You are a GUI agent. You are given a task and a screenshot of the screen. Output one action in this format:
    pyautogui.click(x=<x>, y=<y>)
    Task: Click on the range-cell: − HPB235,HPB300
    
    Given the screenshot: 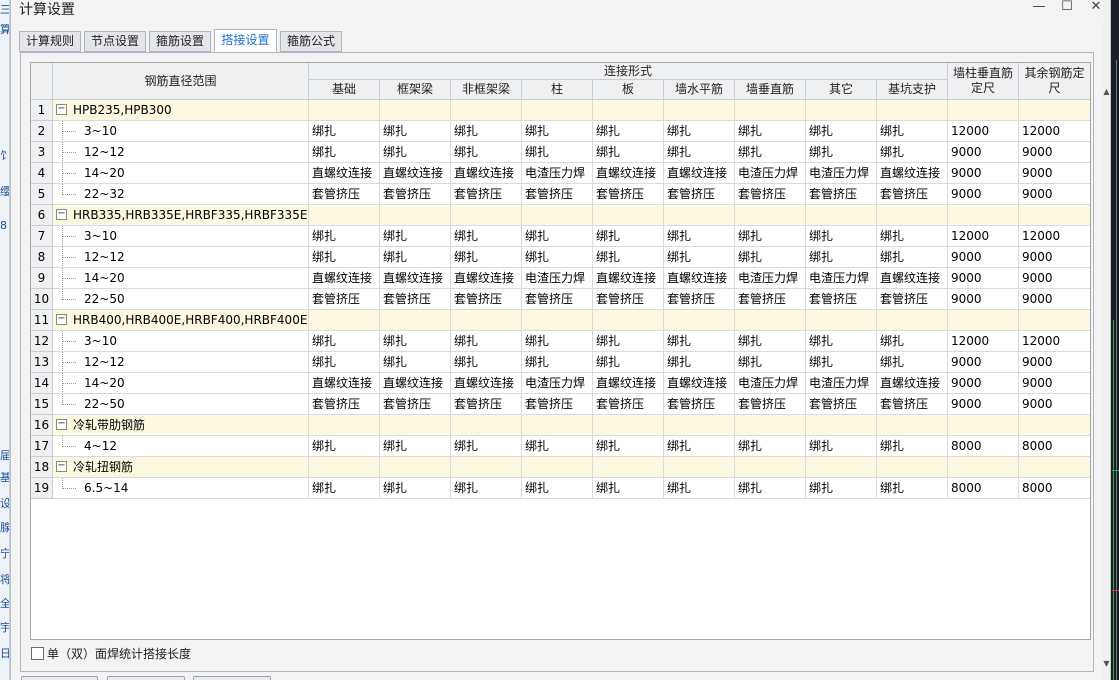 What is the action you would take?
    pyautogui.click(x=181, y=110)
    